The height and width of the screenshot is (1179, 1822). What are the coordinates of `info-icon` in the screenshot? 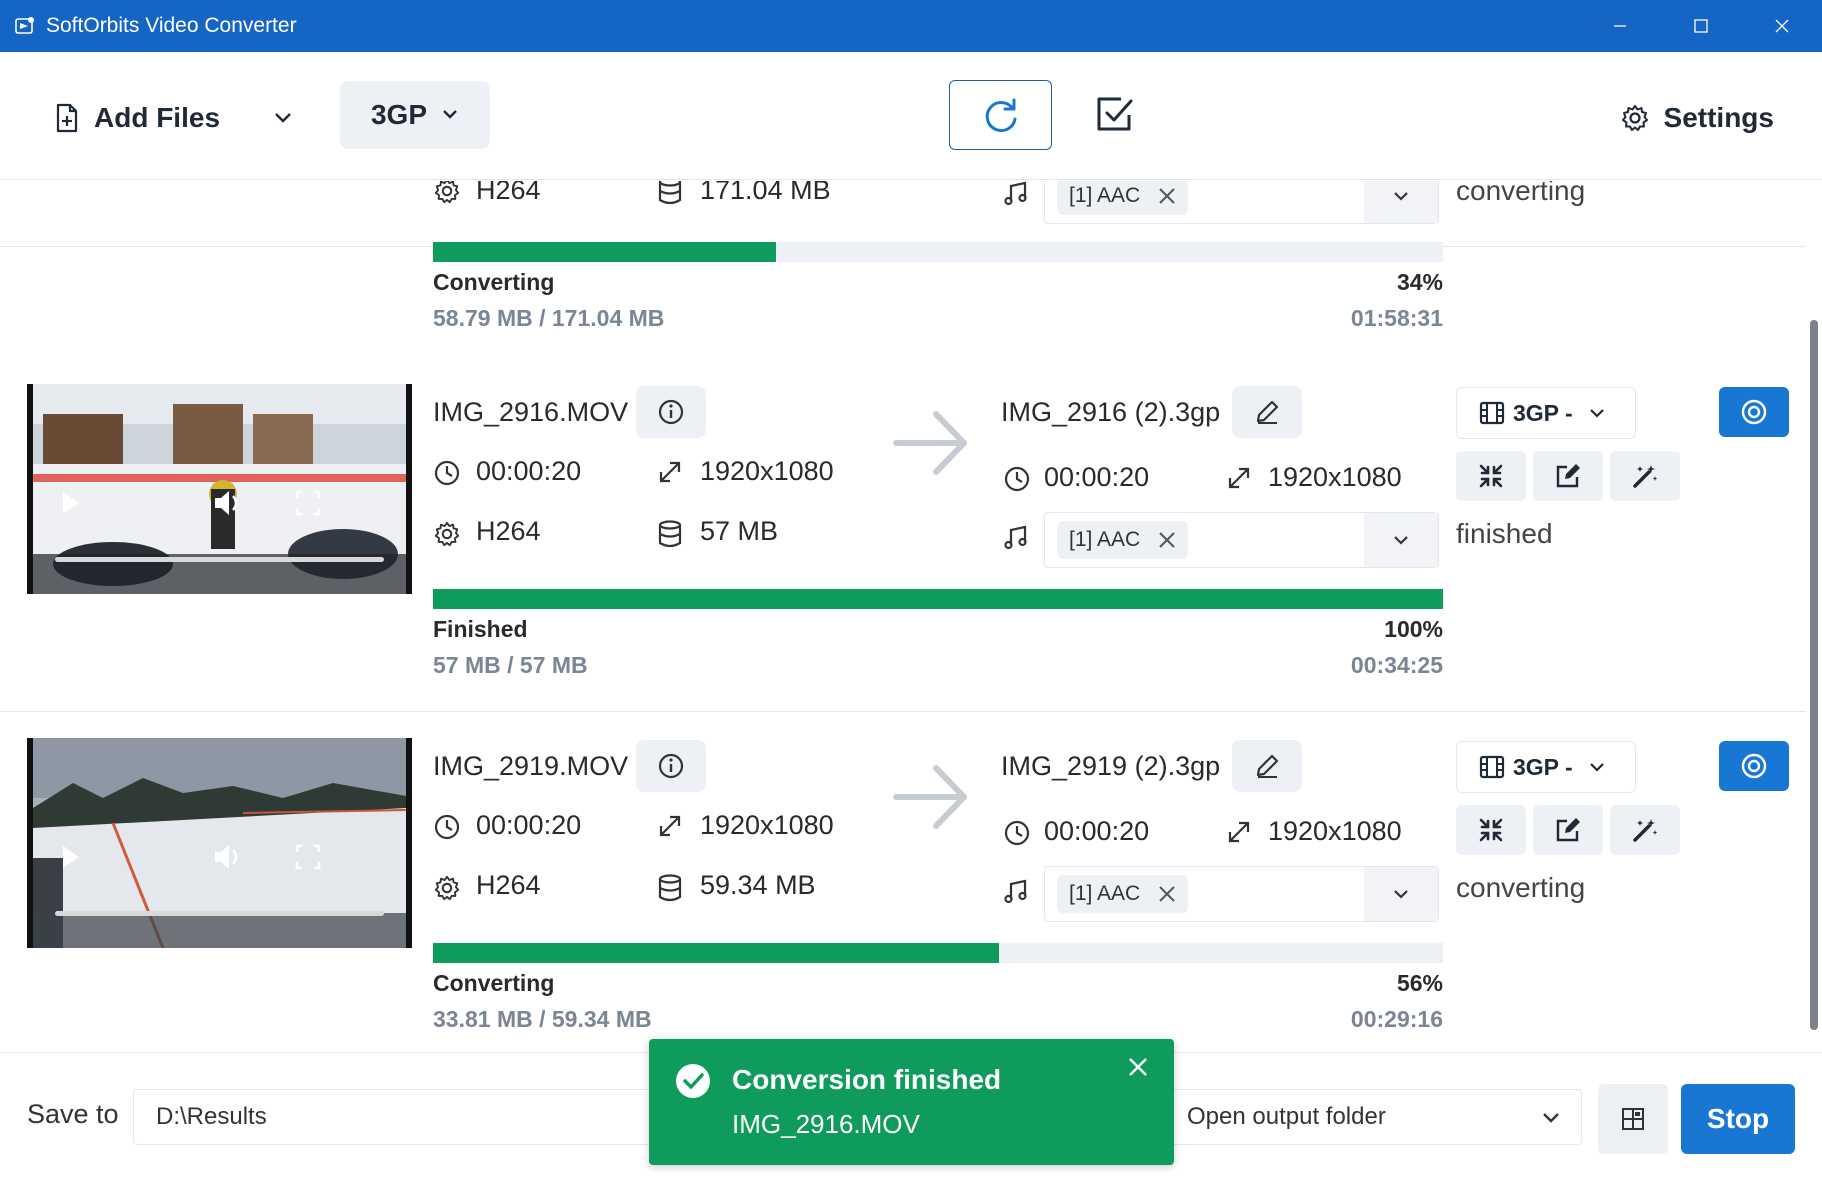 It's located at (671, 766).